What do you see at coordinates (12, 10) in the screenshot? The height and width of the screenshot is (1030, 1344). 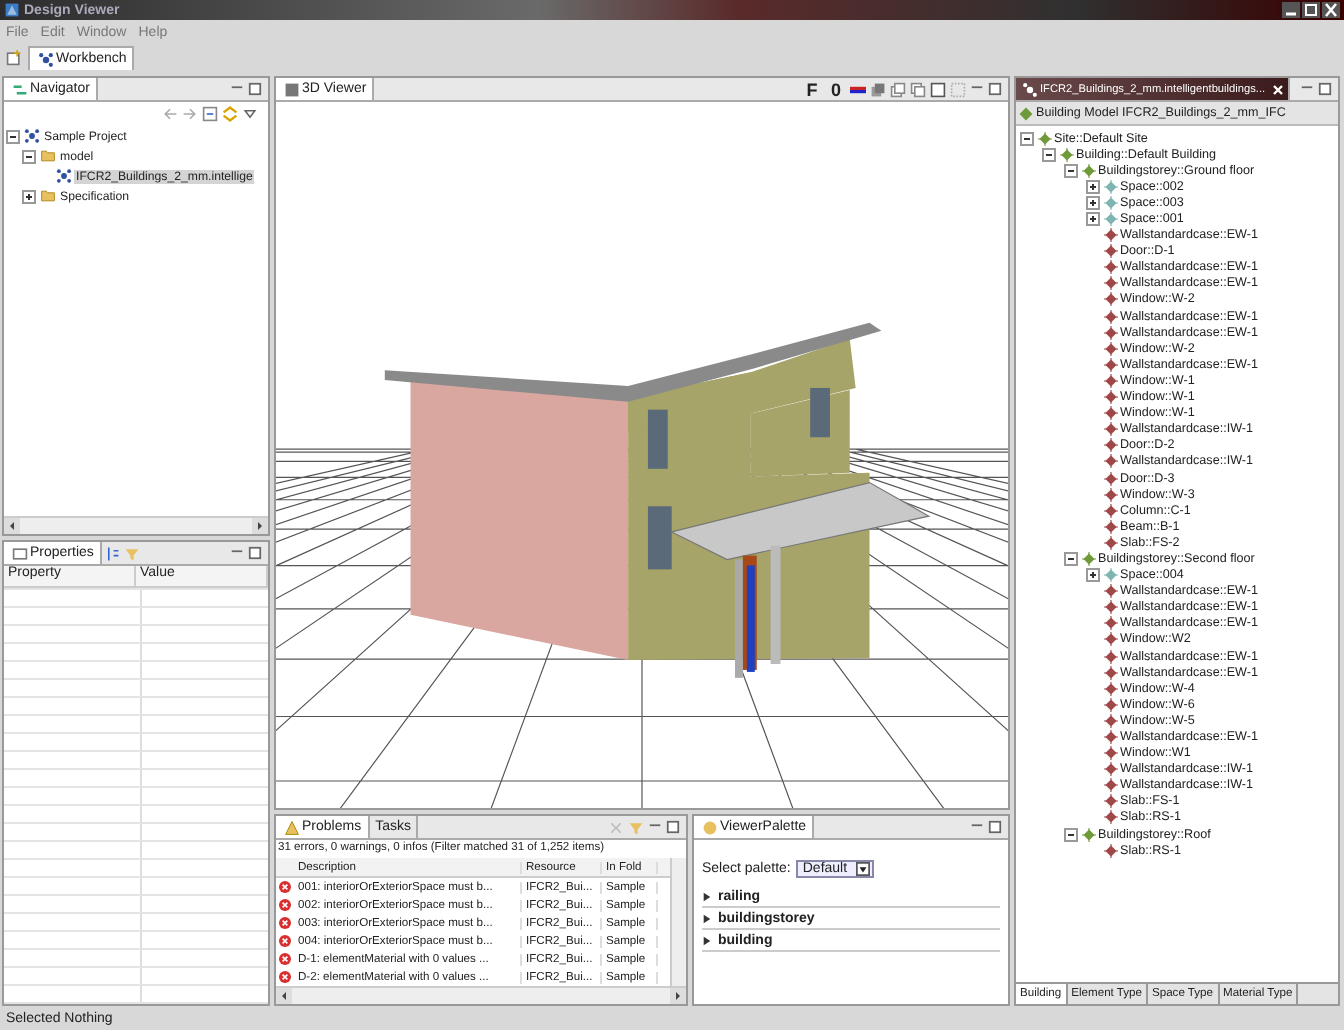 I see `app-logo-icon` at bounding box center [12, 10].